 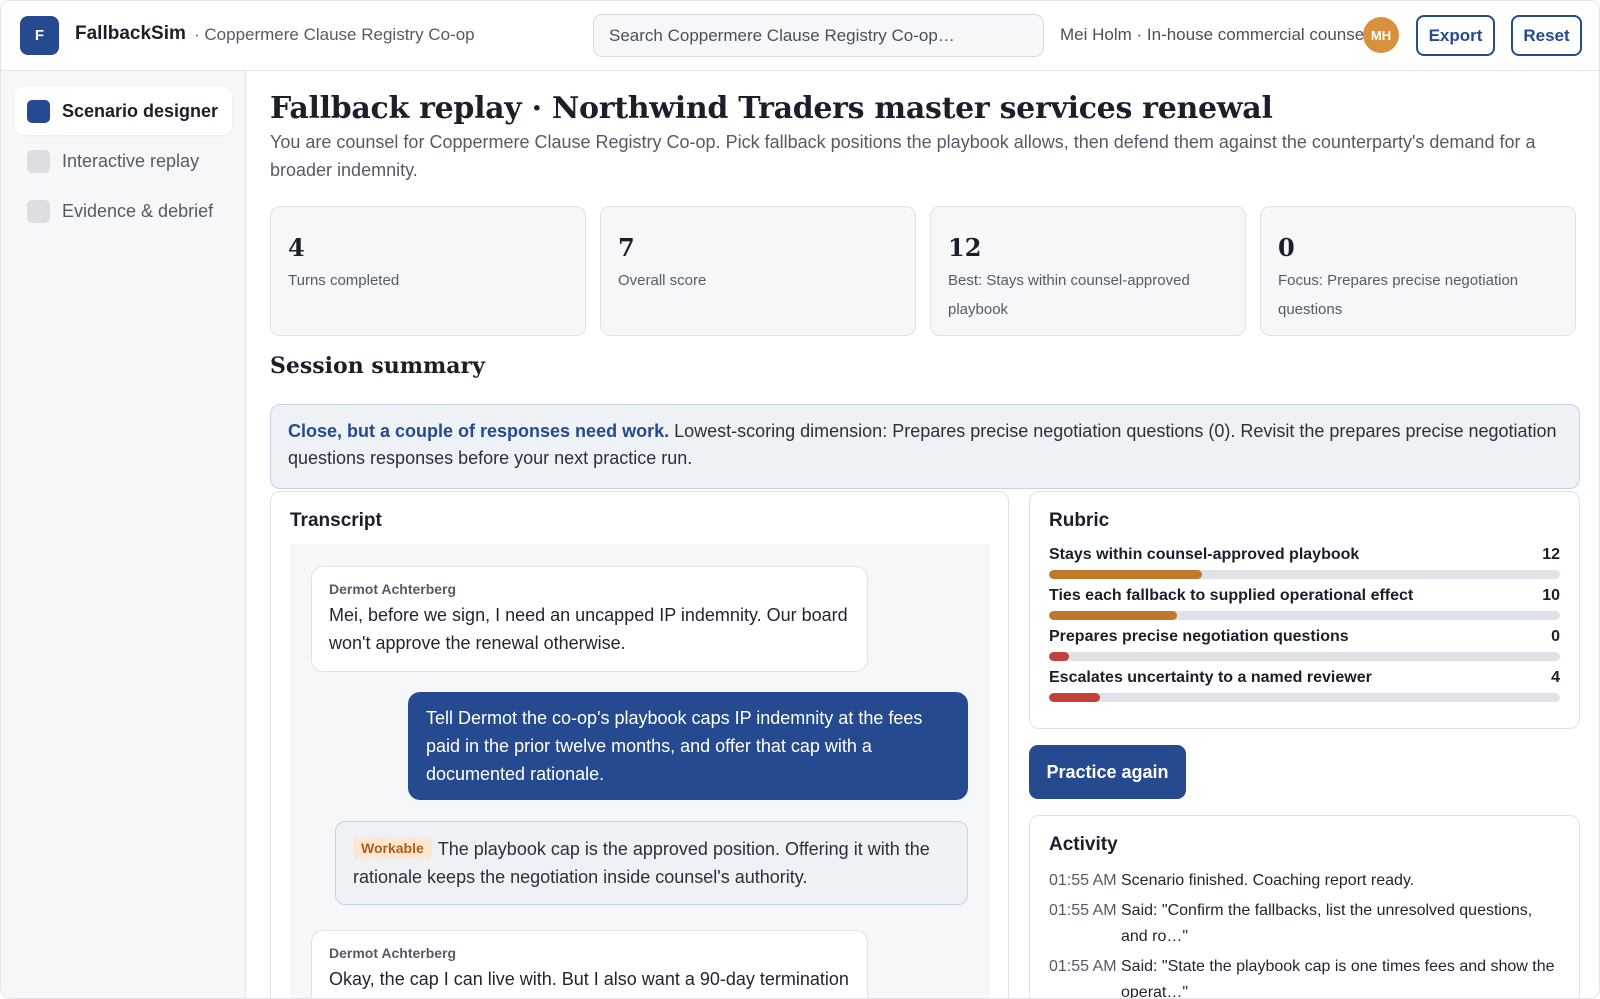 I want to click on user-info: Mei Holm · In-house commercial counsel, so click(x=1214, y=34).